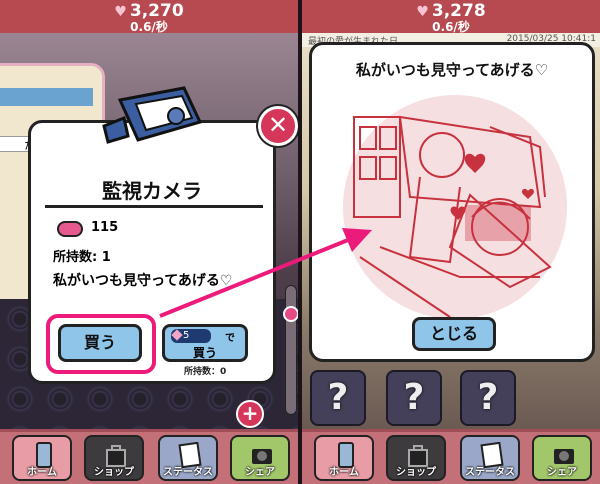 Image resolution: width=600 pixels, height=484 pixels. I want to click on locked-item-2: ?, so click(414, 398).